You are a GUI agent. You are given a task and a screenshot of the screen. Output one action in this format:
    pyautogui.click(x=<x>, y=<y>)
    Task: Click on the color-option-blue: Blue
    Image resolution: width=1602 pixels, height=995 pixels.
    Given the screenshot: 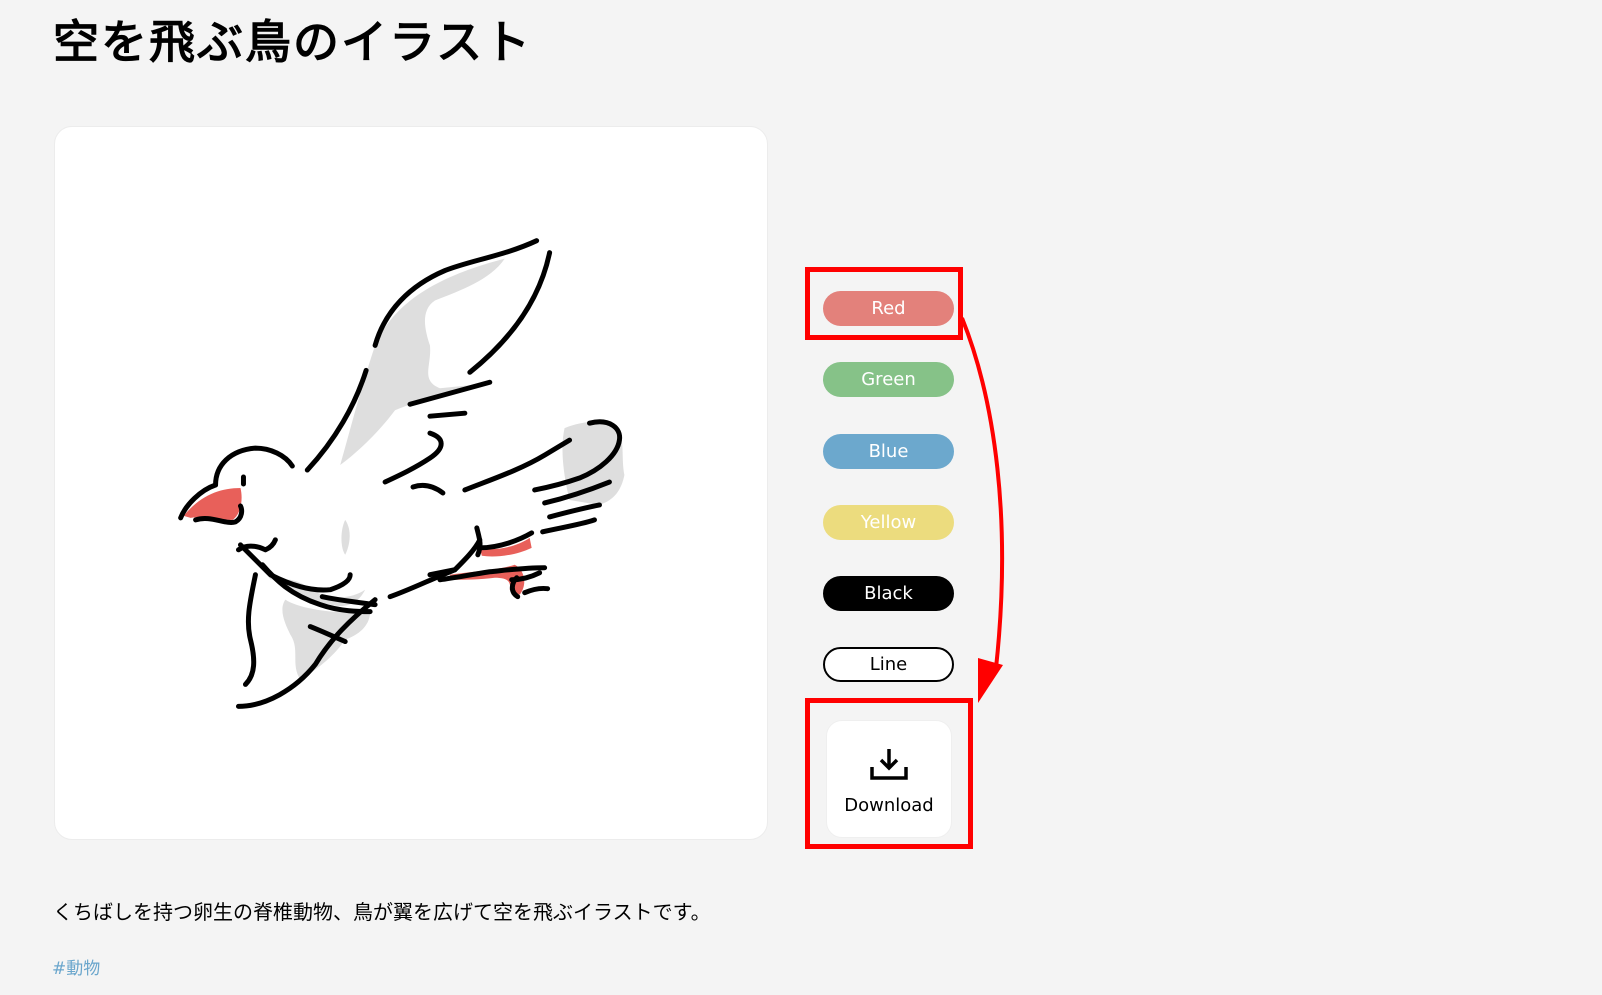 What is the action you would take?
    pyautogui.click(x=888, y=451)
    